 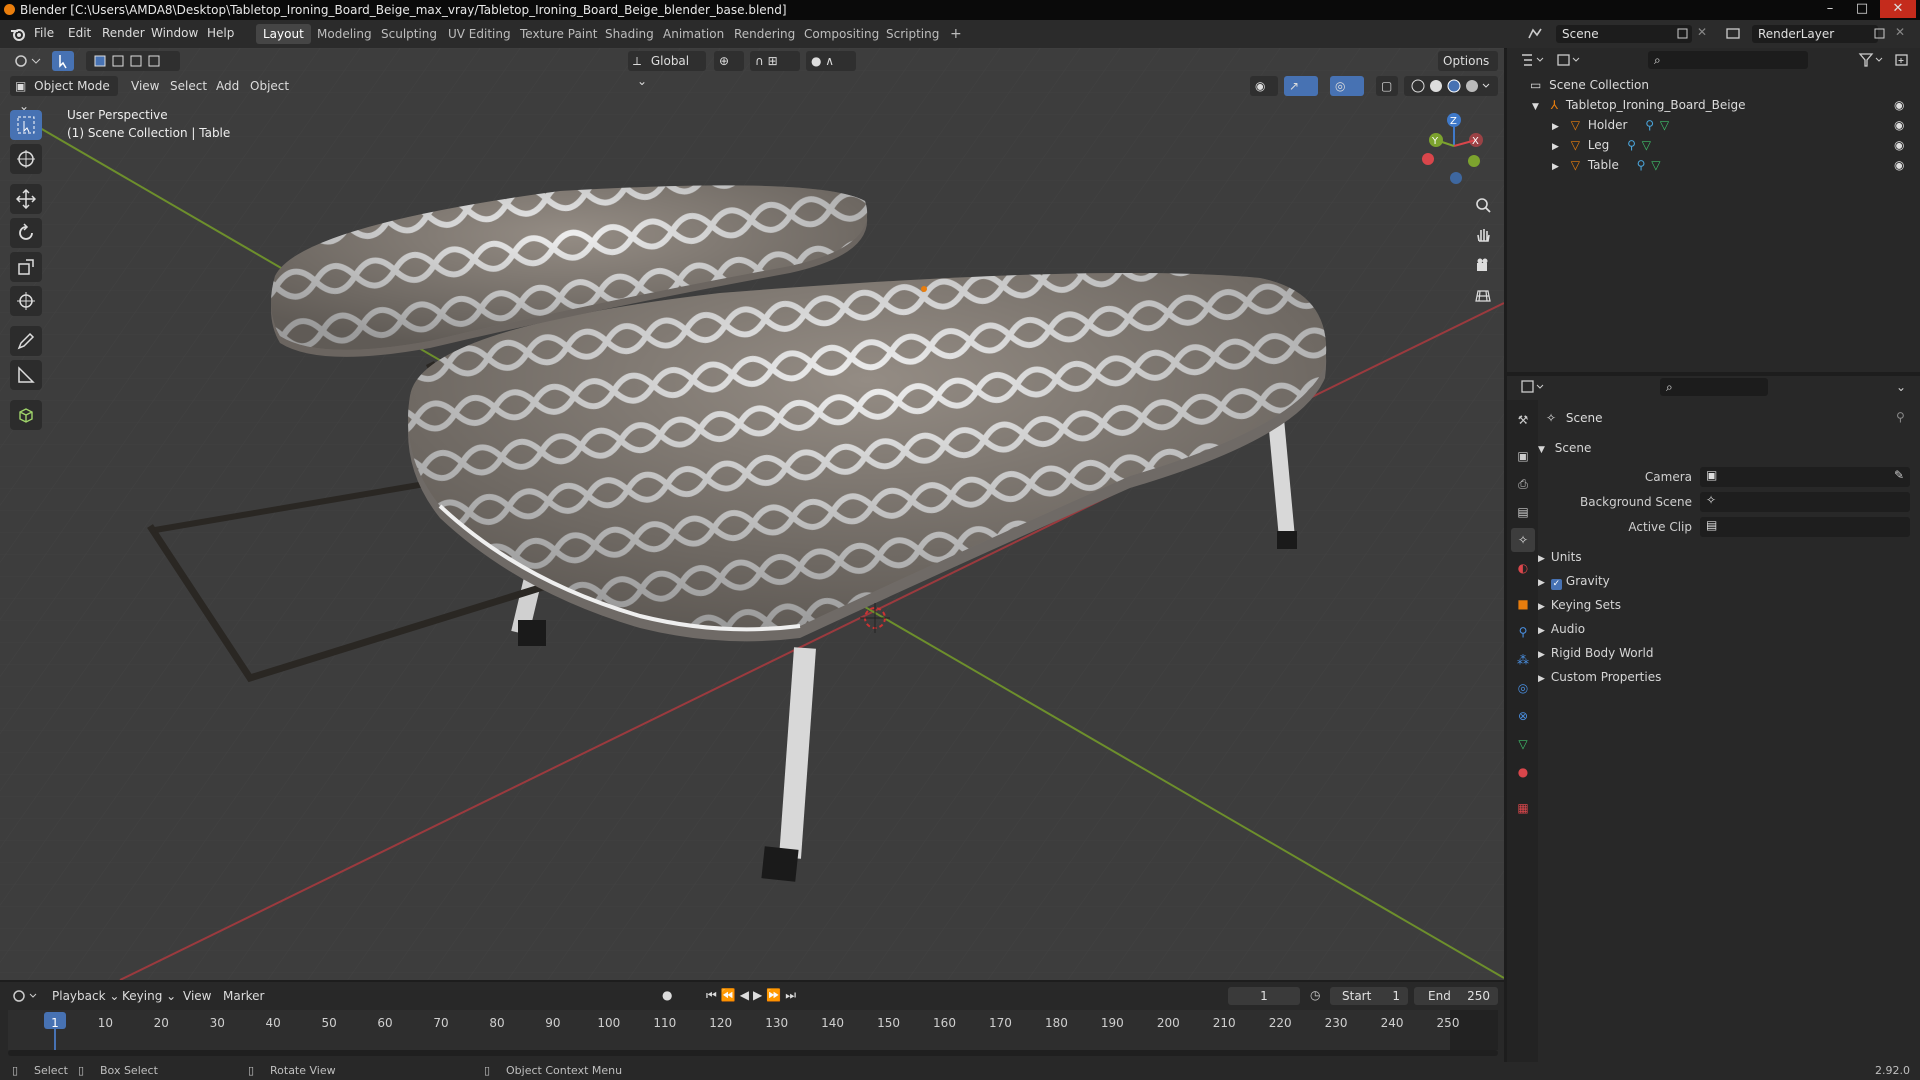 I want to click on end-frame-field: End 250, so click(x=1456, y=996).